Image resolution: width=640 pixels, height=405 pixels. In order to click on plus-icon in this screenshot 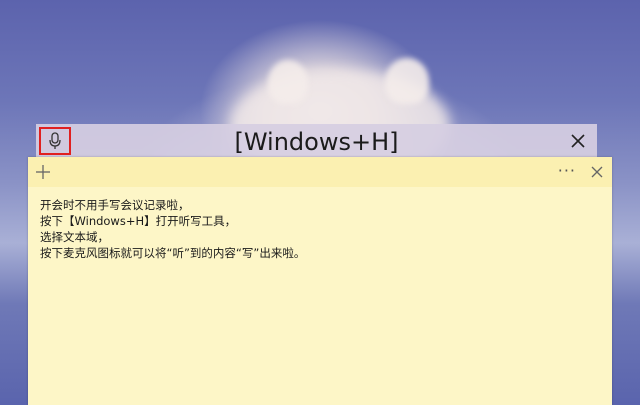, I will do `click(43, 172)`.